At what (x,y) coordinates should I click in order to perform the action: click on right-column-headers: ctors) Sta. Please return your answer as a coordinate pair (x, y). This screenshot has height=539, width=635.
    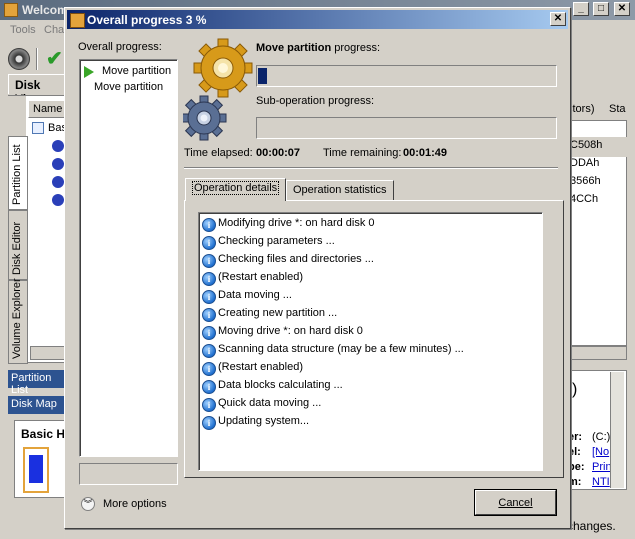
    Looking at the image, I should click on (601, 109).